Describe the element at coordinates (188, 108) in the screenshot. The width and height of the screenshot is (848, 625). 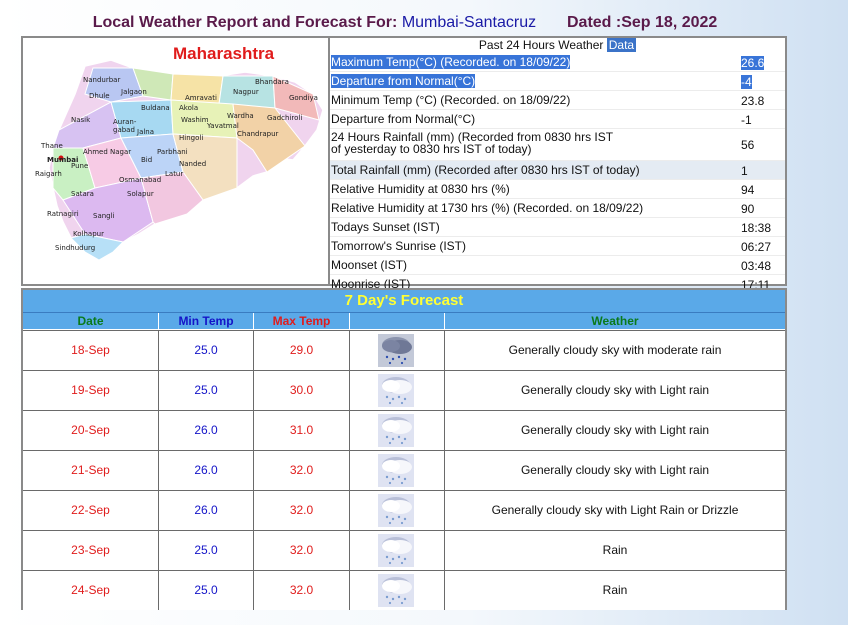
I see `svg-text: Akola` at that location.